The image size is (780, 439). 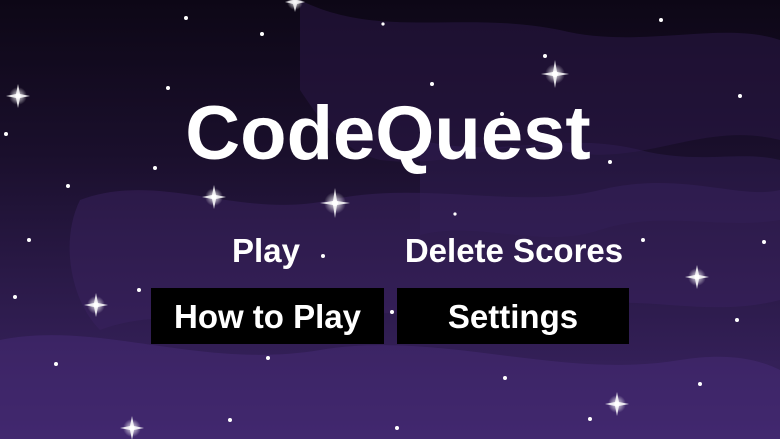 What do you see at coordinates (266, 250) in the screenshot?
I see `play-button: Play` at bounding box center [266, 250].